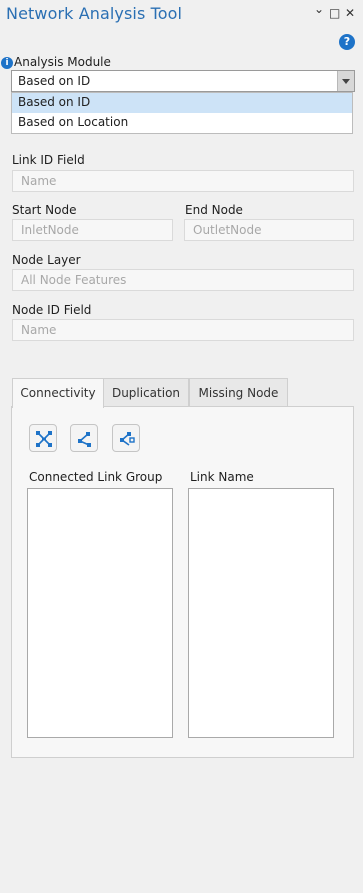 The height and width of the screenshot is (893, 363). What do you see at coordinates (96, 477) in the screenshot?
I see `connected-link-group-label: Connected Link Group` at bounding box center [96, 477].